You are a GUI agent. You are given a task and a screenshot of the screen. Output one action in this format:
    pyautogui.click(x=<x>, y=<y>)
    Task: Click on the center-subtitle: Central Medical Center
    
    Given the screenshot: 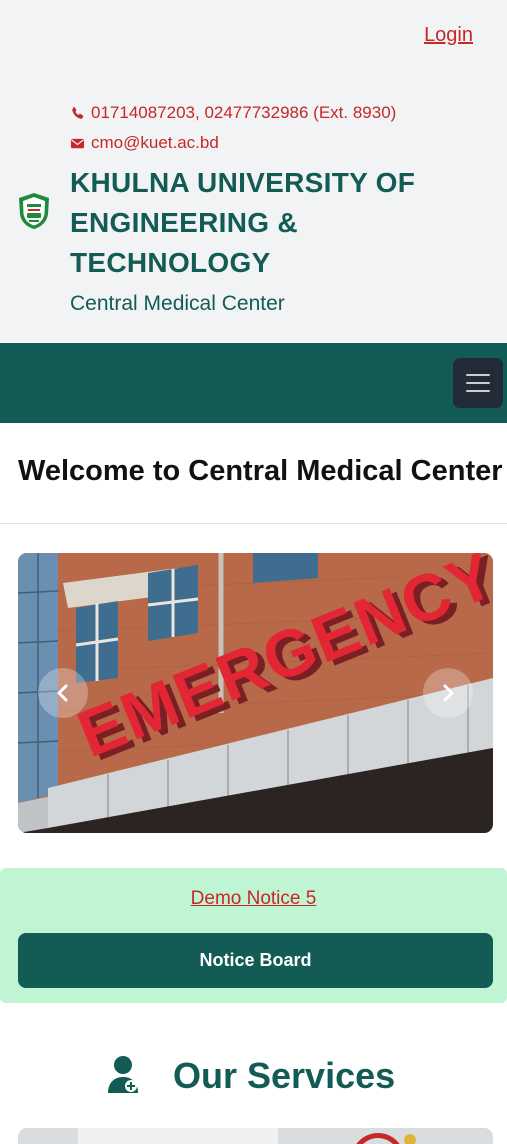 What is the action you would take?
    pyautogui.click(x=177, y=303)
    